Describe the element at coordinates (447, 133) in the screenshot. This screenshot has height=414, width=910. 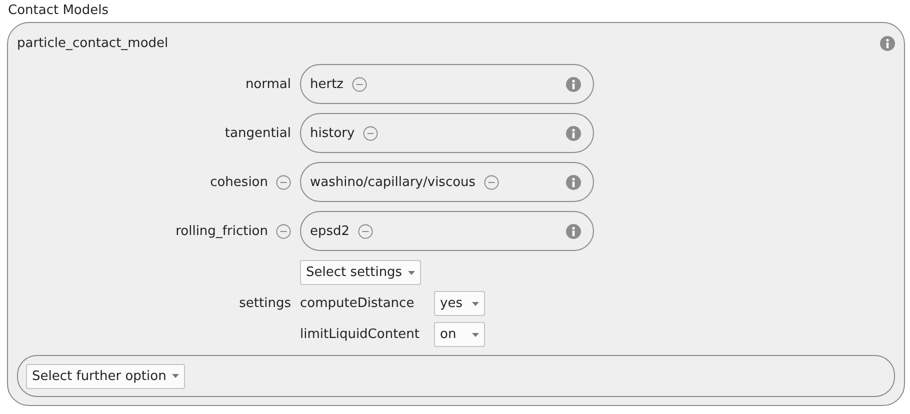
I see `value-field: history` at that location.